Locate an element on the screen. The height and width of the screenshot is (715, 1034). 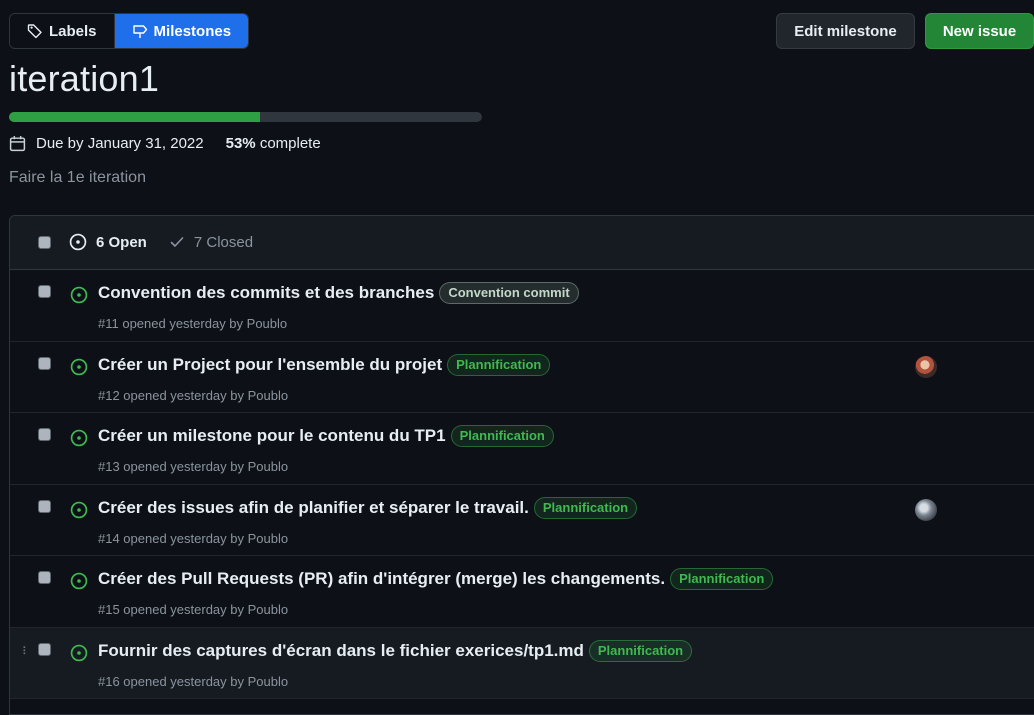
issue-meta: #14 opened yesterday by Poublo is located at coordinates (193, 538).